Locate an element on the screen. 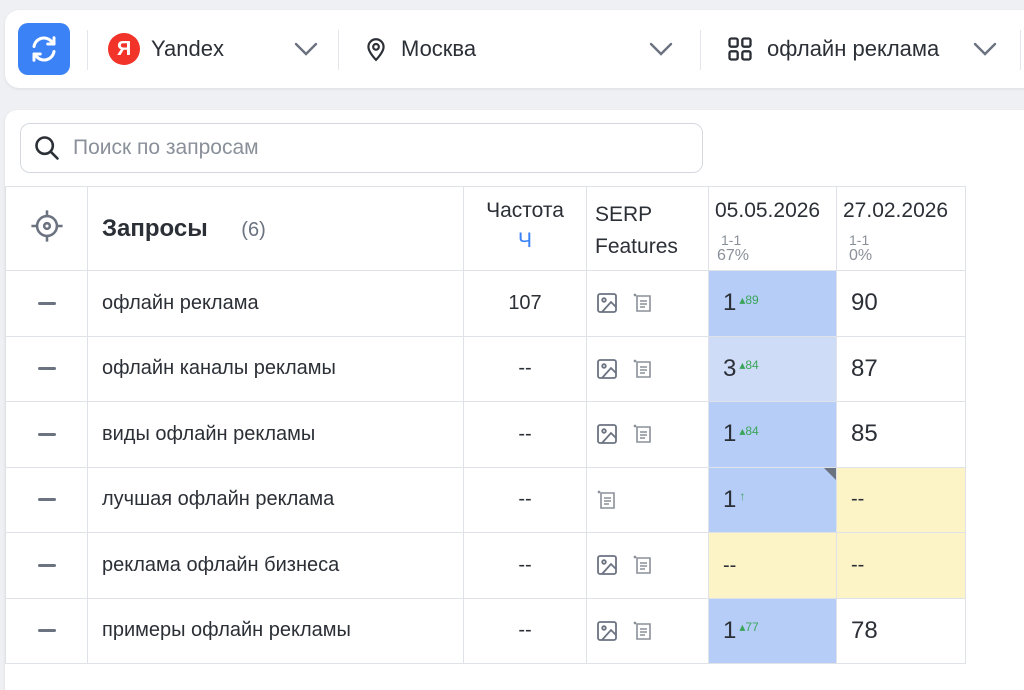 This screenshot has height=690, width=1024. queries-count: (6) is located at coordinates (253, 229).